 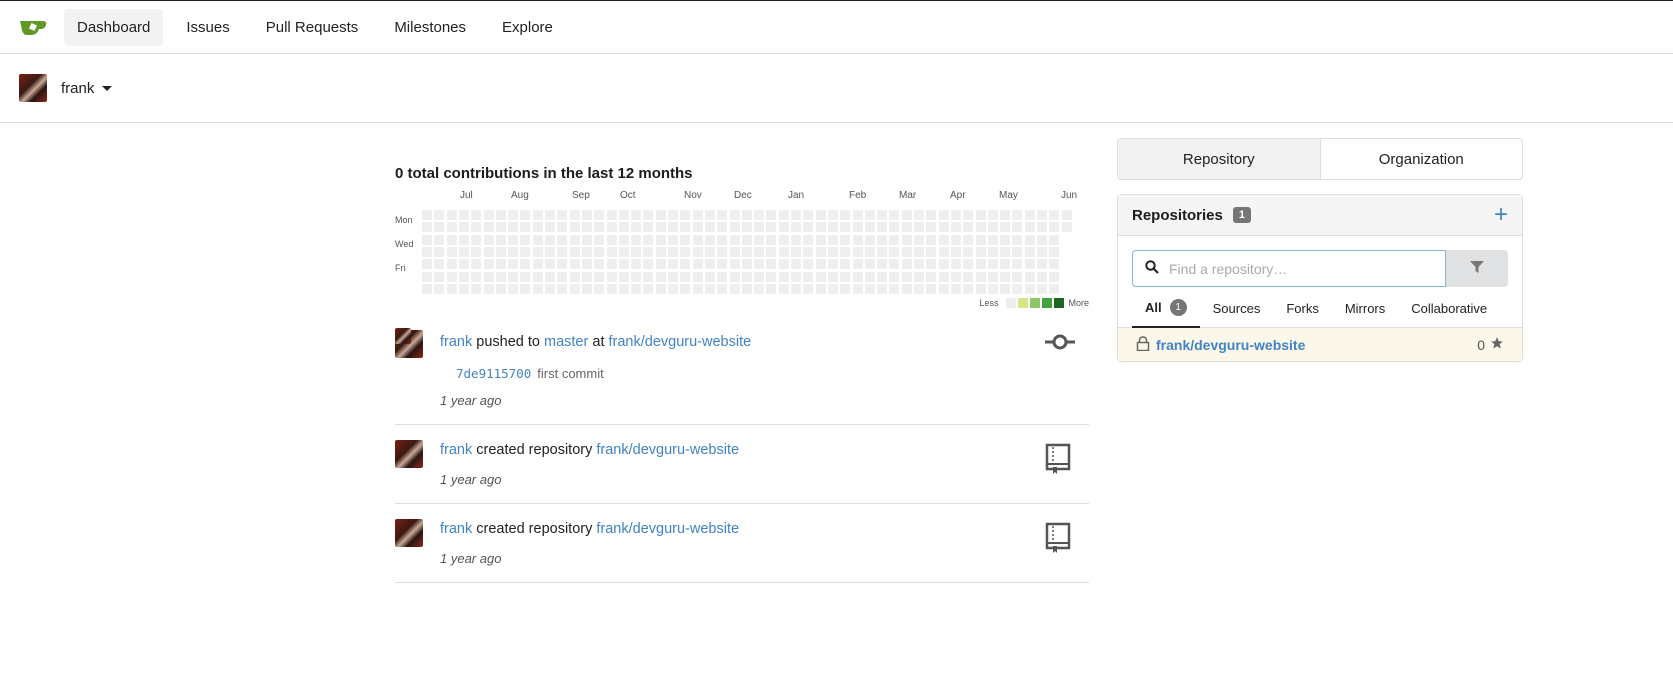 I want to click on legend-swatch, so click(x=1011, y=303).